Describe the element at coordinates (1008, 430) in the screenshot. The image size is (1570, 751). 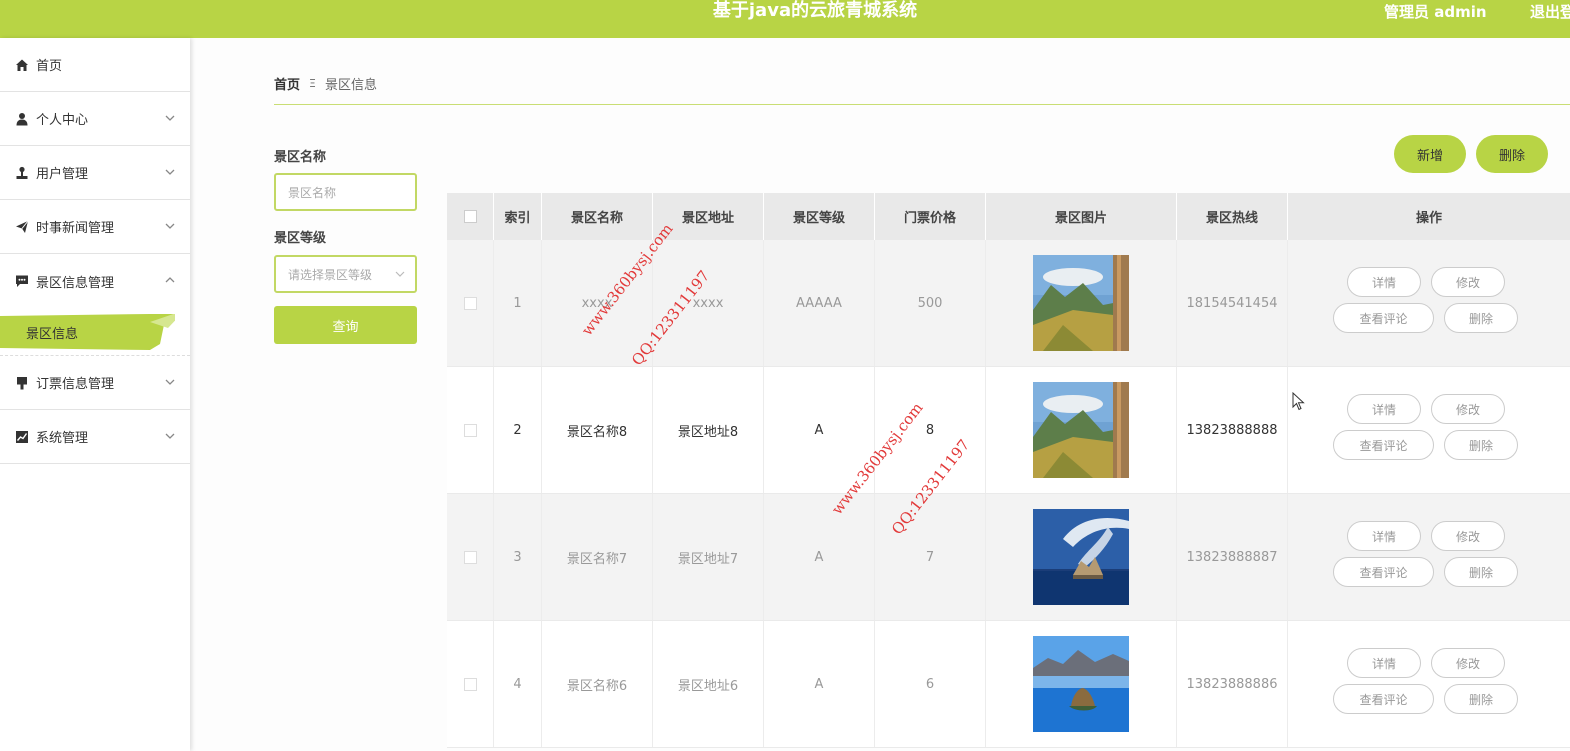
I see `table-row: 2 景区名称8 景区地址8 A 8 13823888888 详情 修改 查看评论` at that location.